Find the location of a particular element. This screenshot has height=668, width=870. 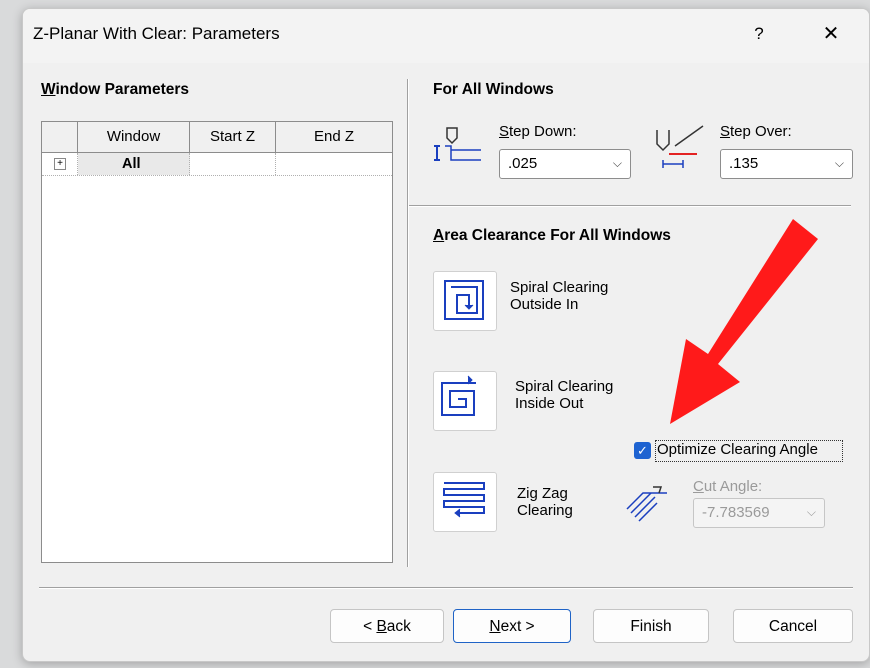

cut-angle-select: -7.783569 ⌵ is located at coordinates (759, 513).